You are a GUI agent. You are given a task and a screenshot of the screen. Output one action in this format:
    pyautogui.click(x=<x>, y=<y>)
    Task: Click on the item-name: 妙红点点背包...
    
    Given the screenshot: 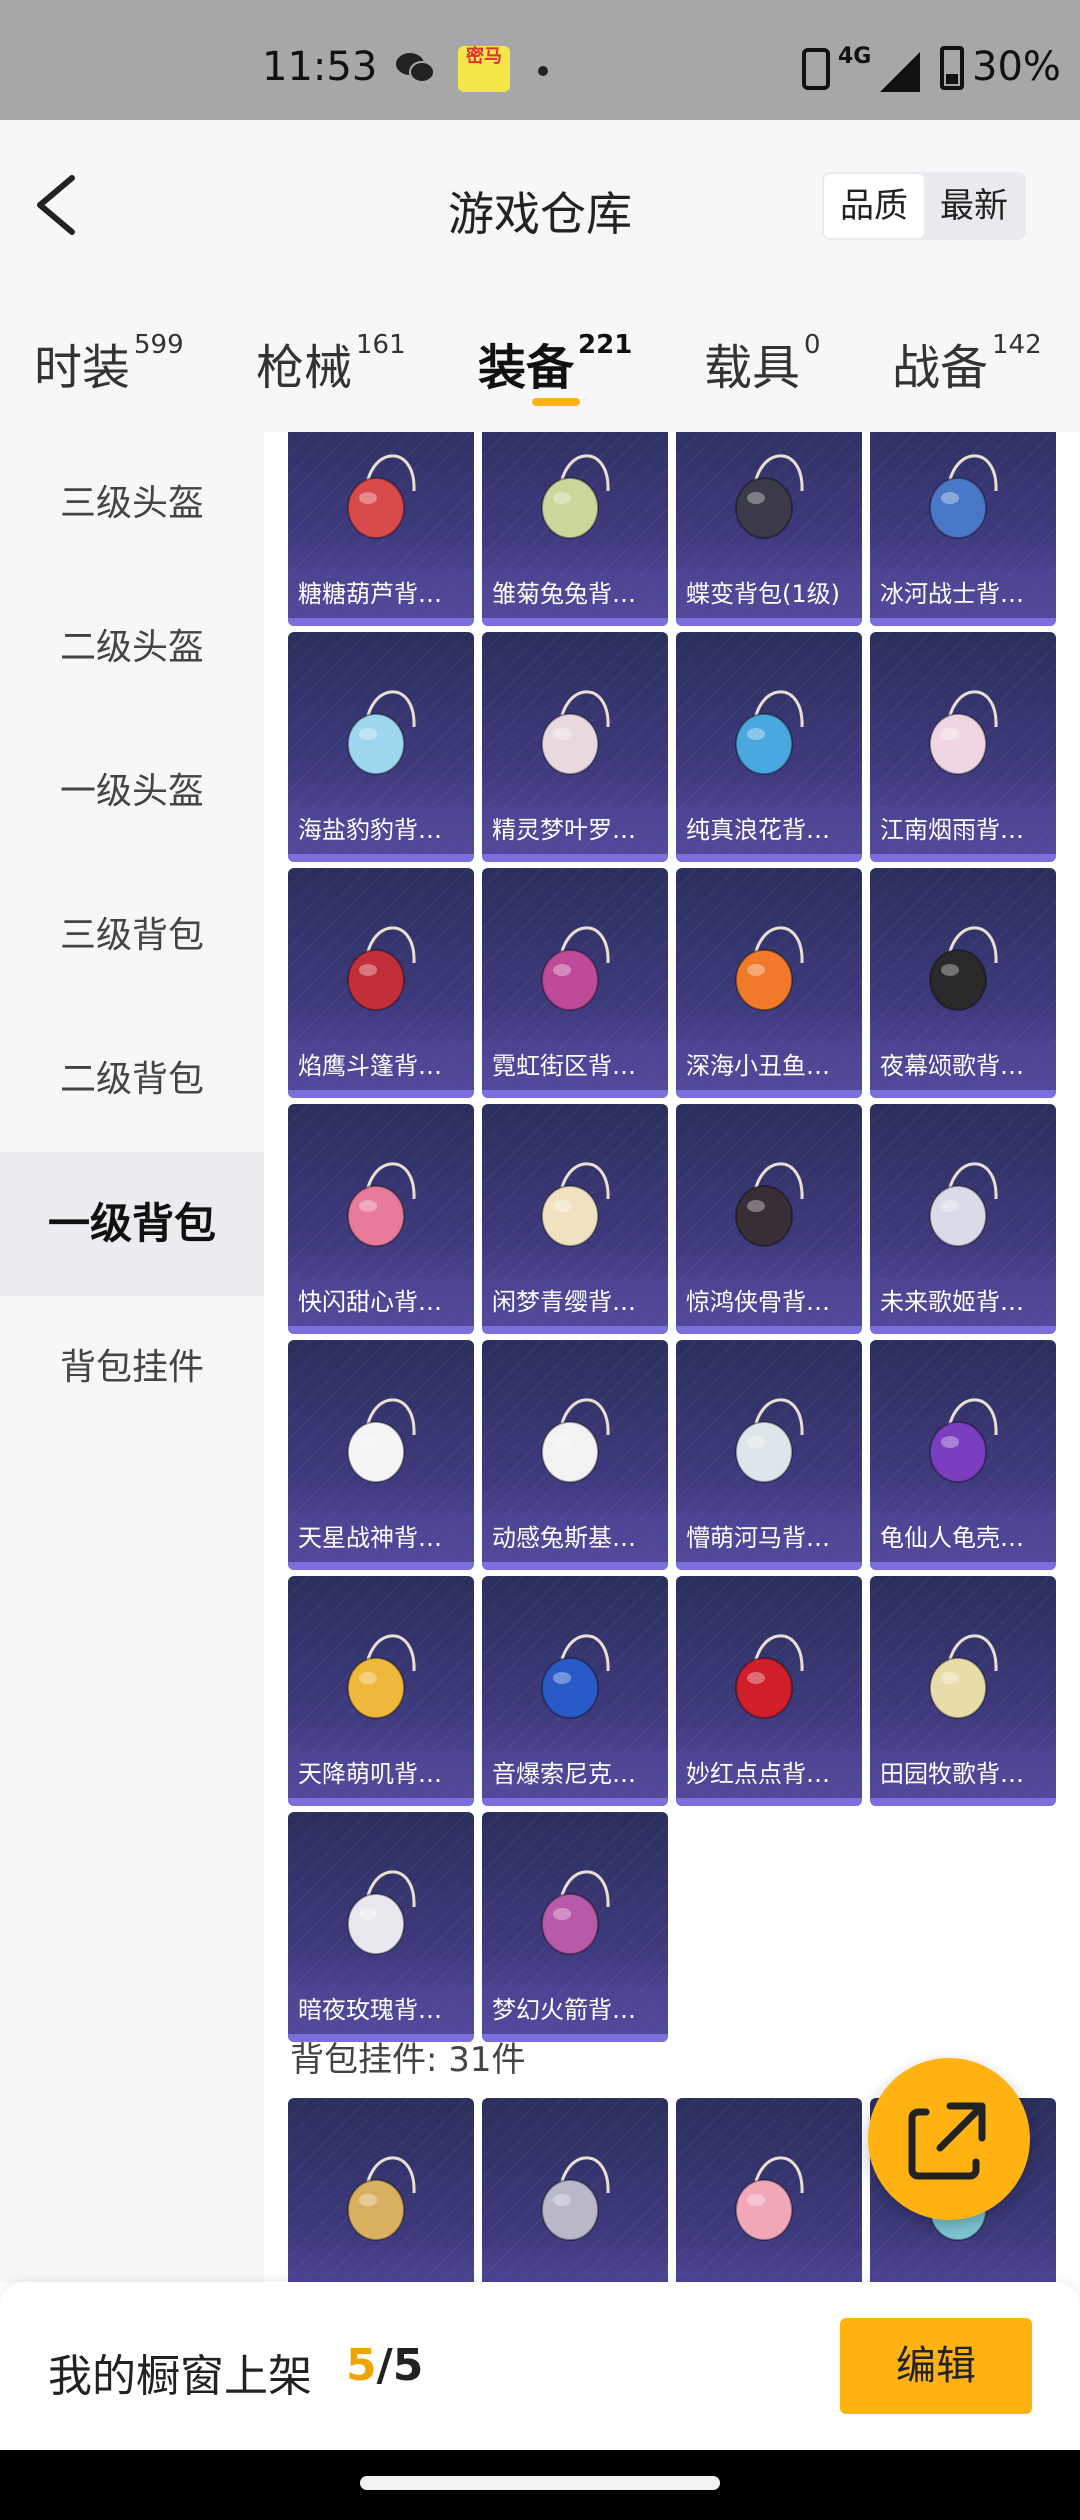 What is the action you would take?
    pyautogui.click(x=769, y=1774)
    